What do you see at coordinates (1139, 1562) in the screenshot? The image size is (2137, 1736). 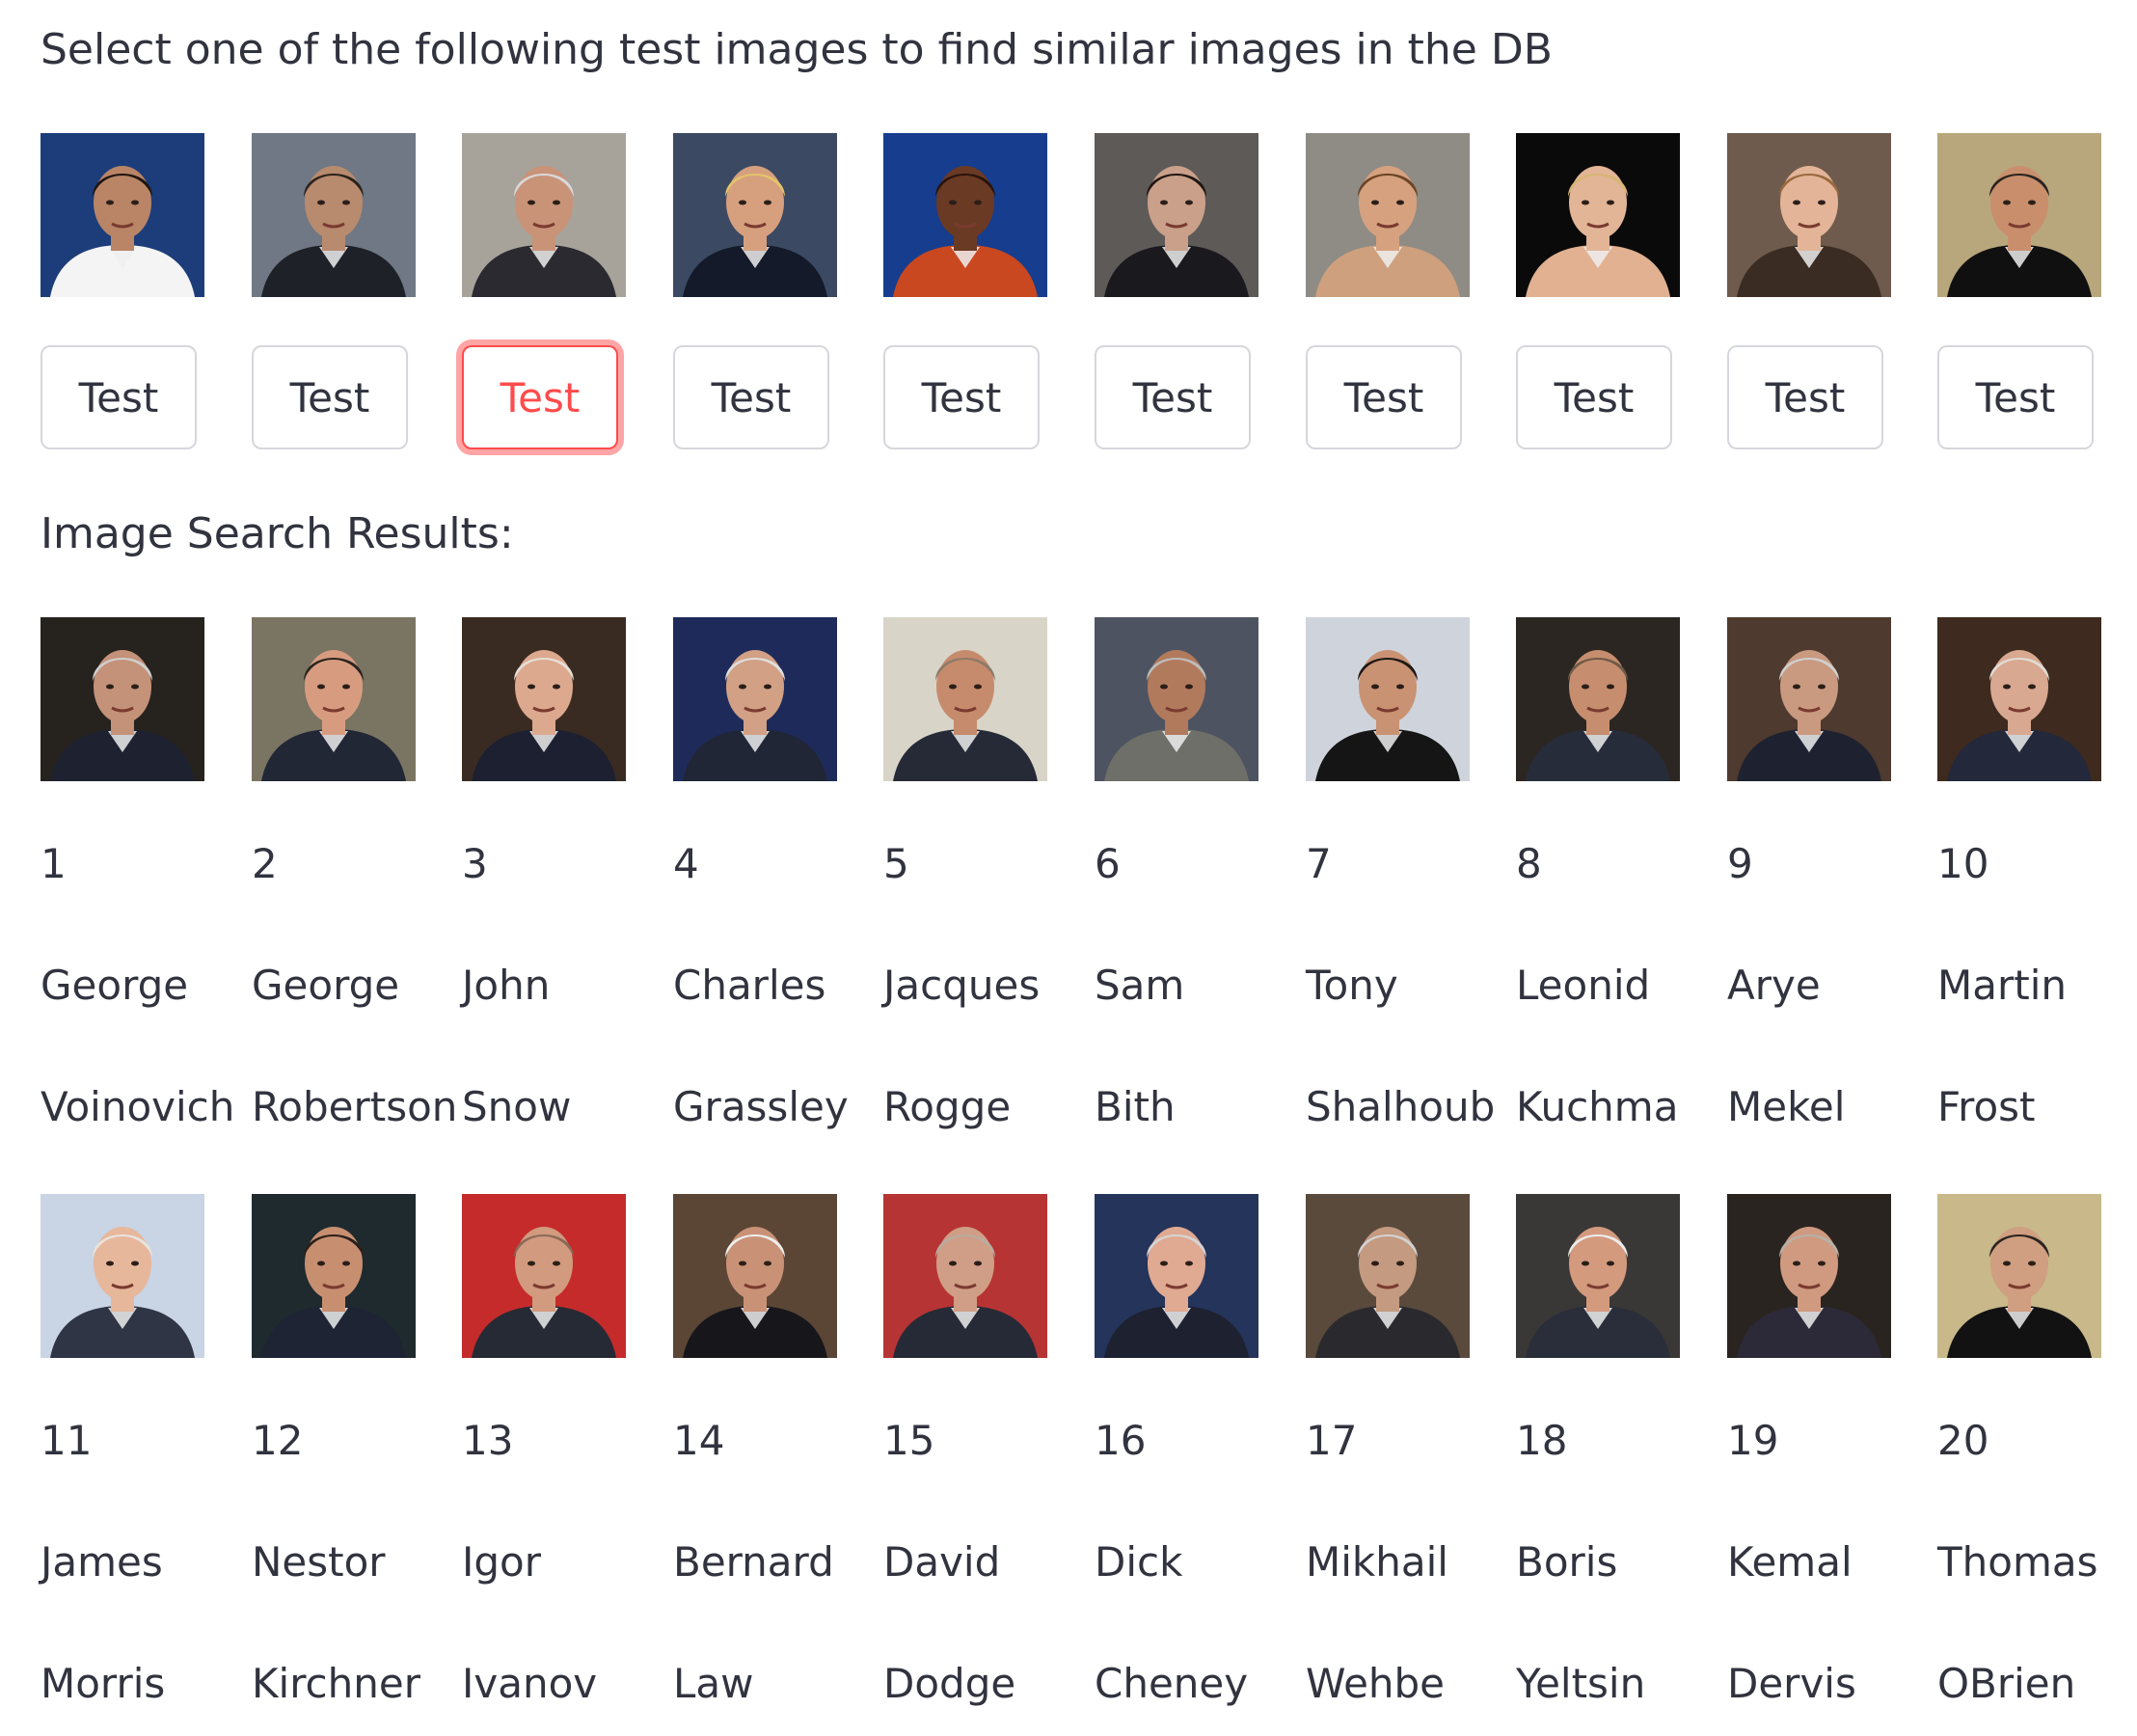 I see `result-first-name: Dick` at bounding box center [1139, 1562].